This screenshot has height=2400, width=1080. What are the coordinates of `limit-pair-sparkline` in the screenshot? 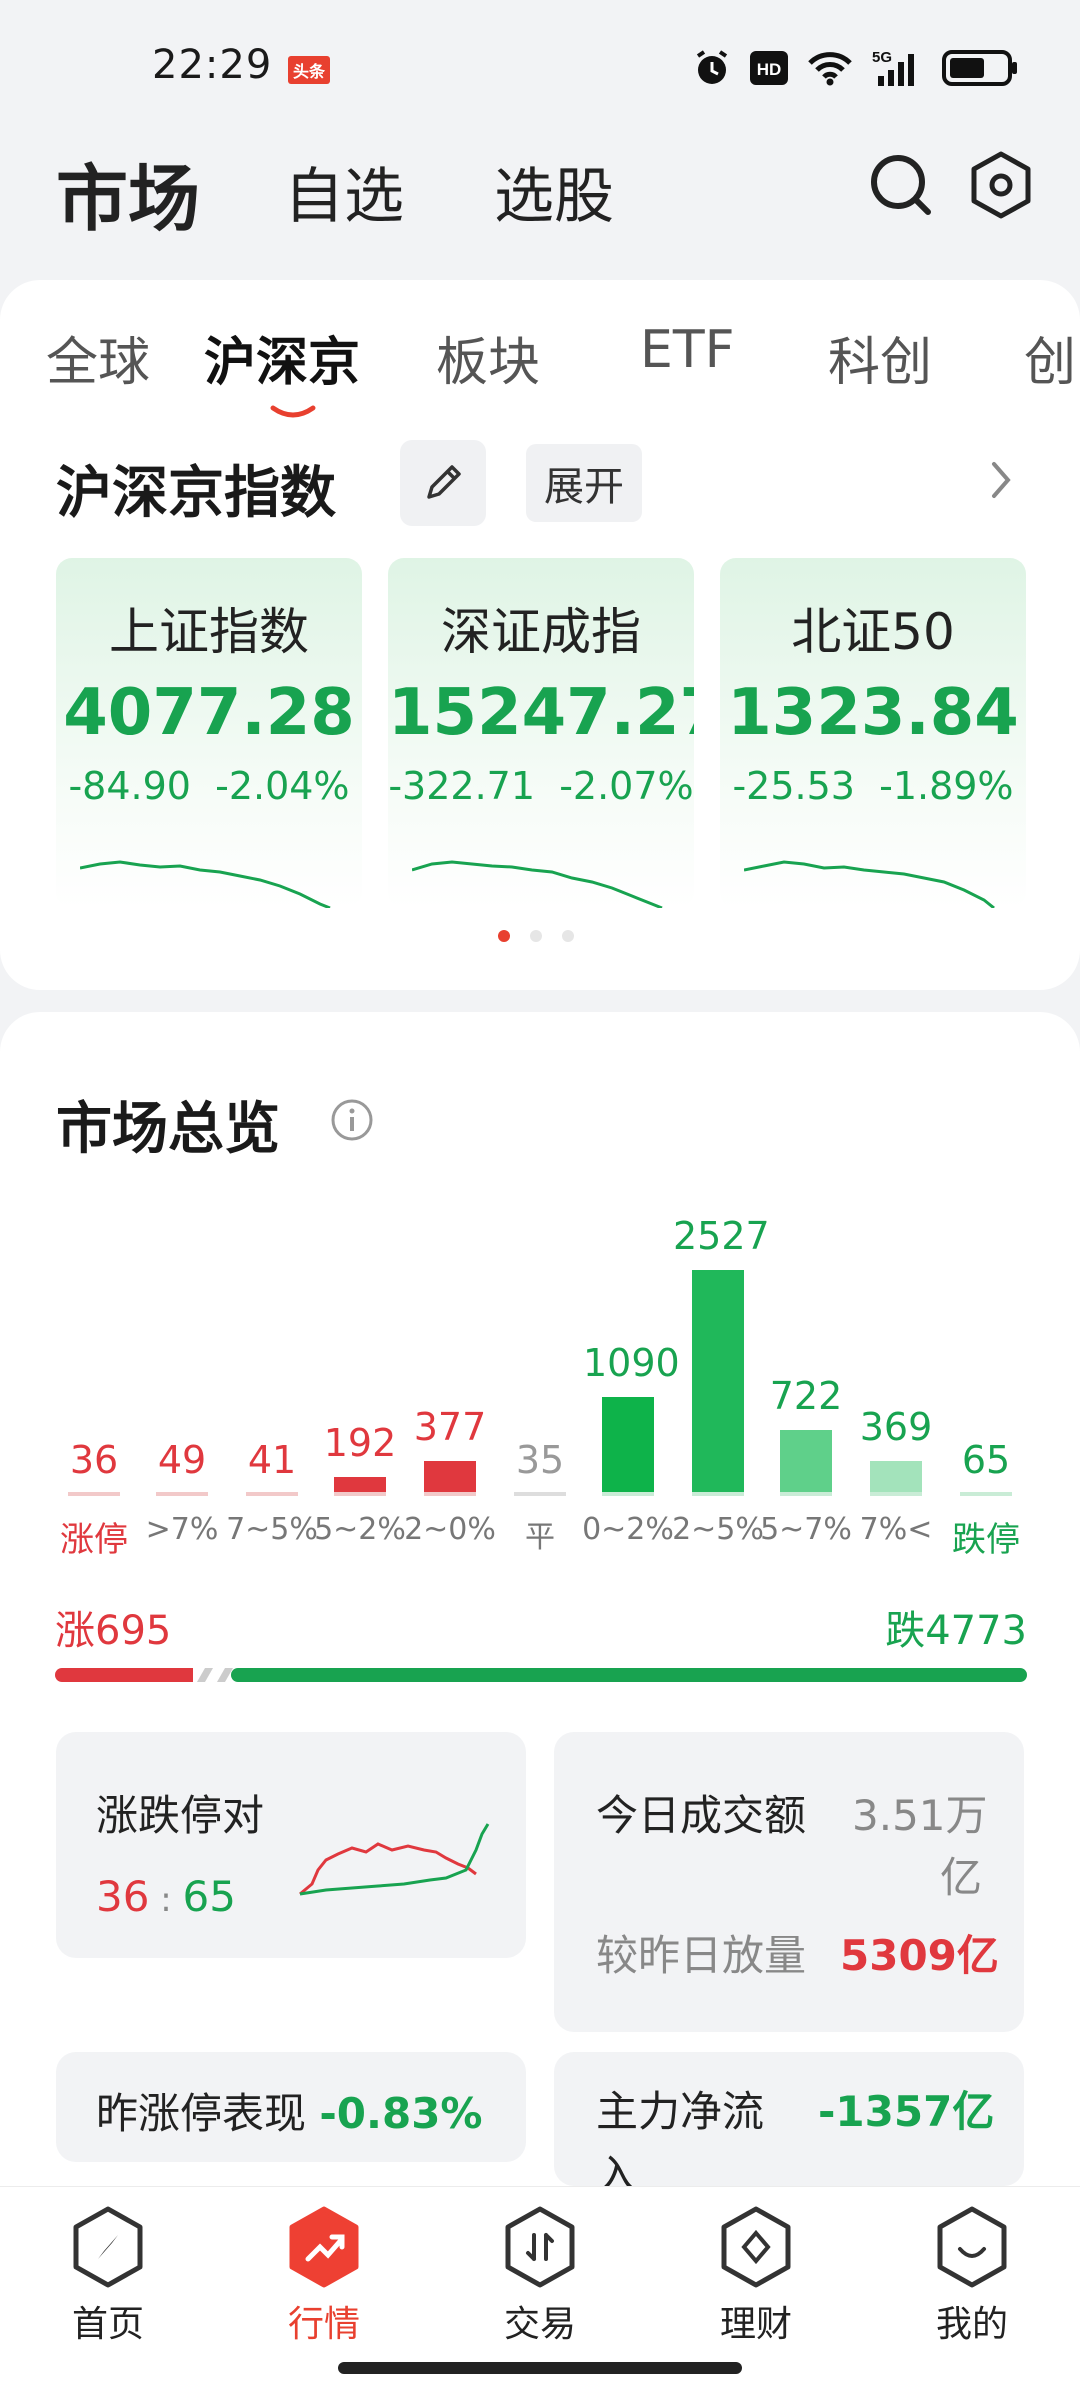 It's located at (394, 1859).